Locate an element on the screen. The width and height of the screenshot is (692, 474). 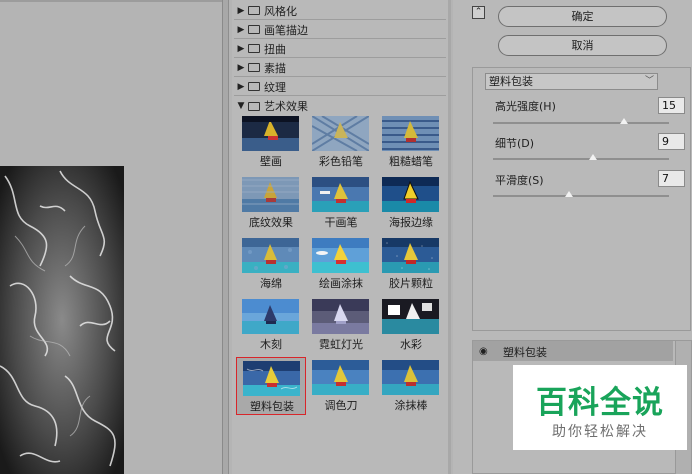
effect-layer-name: 塑料包装 is located at coordinates (525, 352).